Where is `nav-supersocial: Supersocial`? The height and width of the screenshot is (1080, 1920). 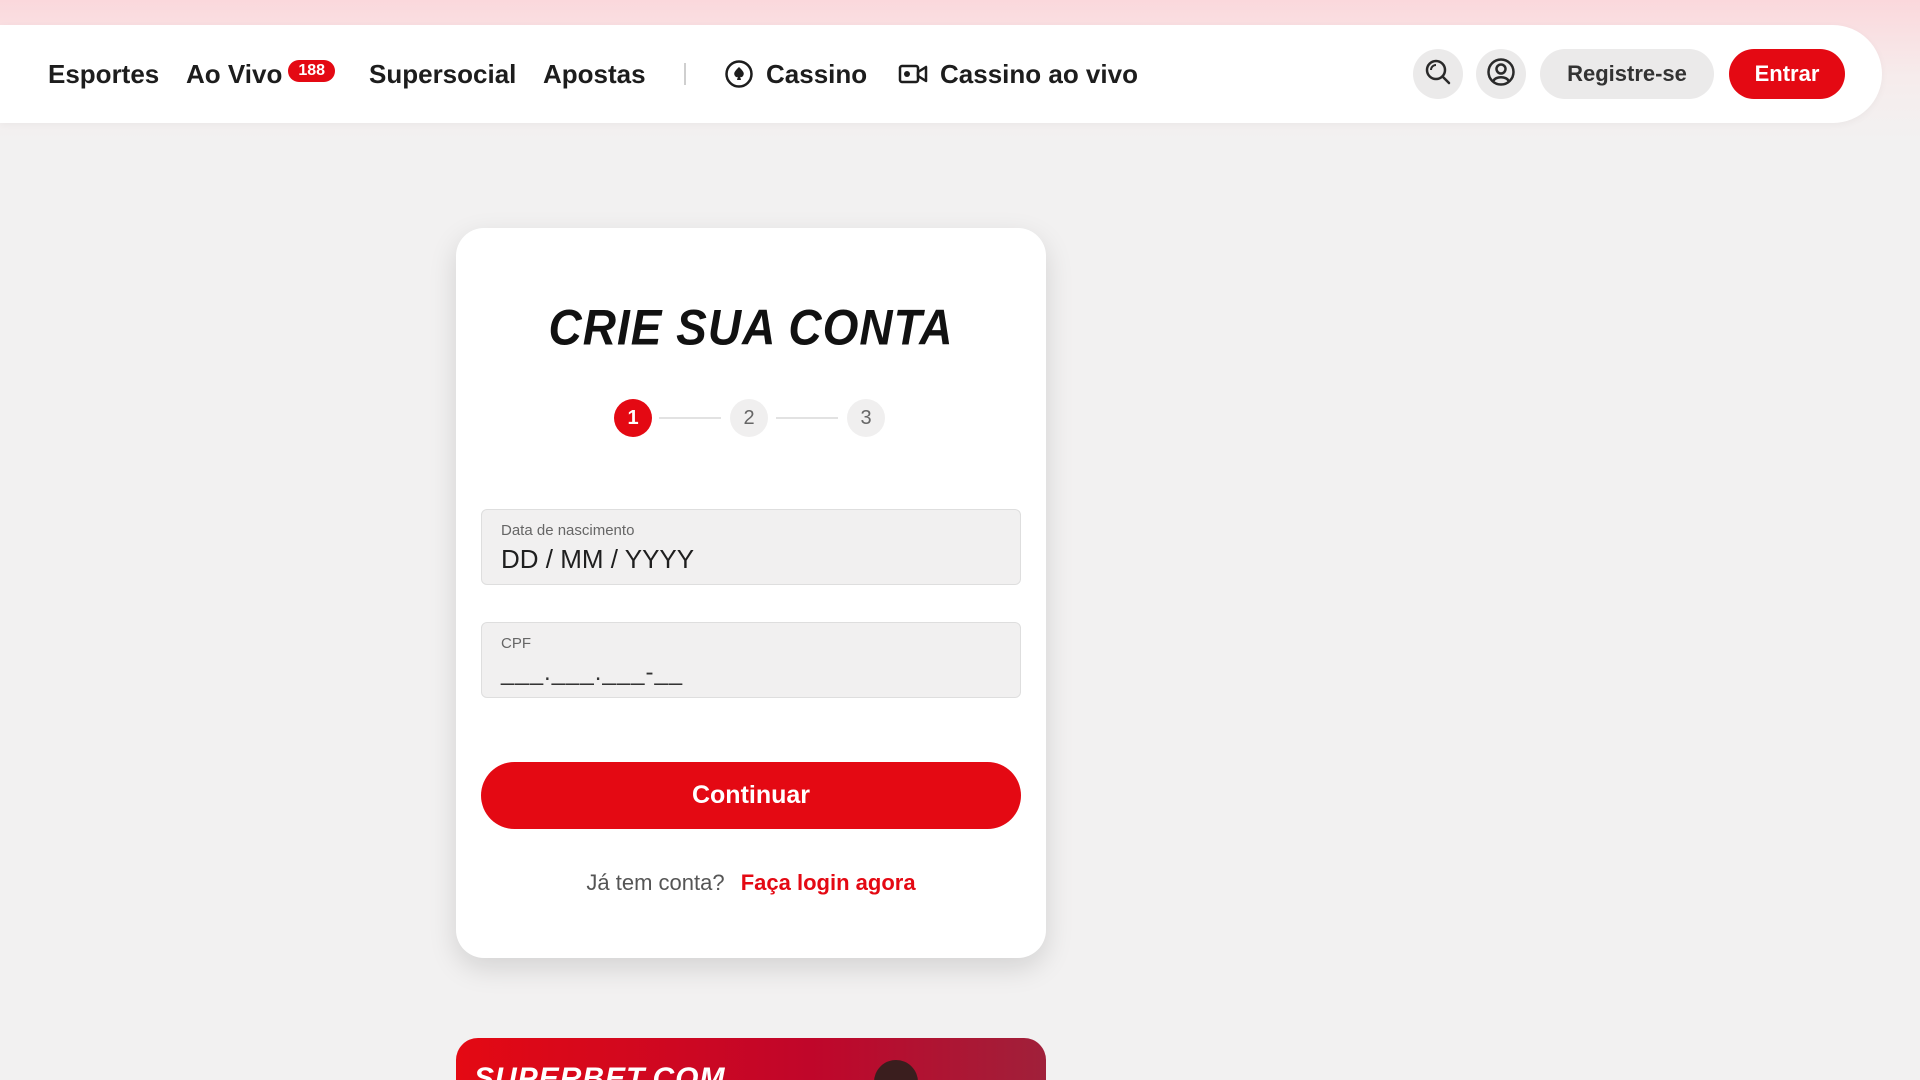 nav-supersocial: Supersocial is located at coordinates (442, 74).